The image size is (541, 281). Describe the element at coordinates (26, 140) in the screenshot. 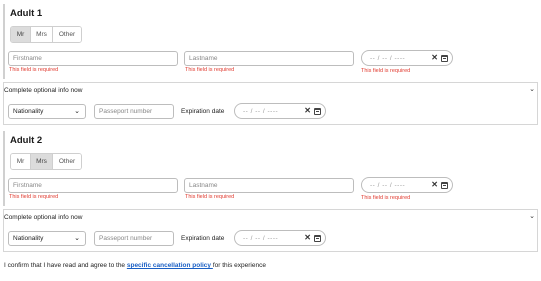

I see `adult-2-title: Adult 2` at that location.